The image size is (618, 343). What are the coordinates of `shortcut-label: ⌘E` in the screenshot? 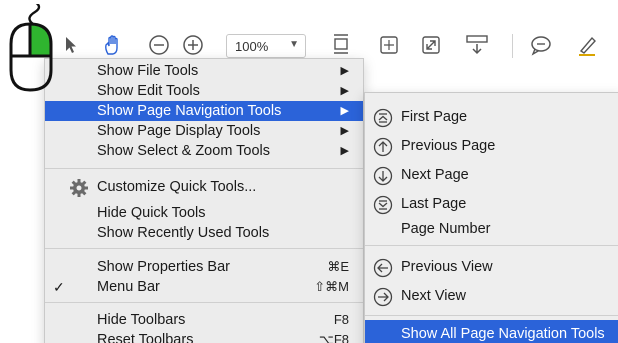 It's located at (338, 266).